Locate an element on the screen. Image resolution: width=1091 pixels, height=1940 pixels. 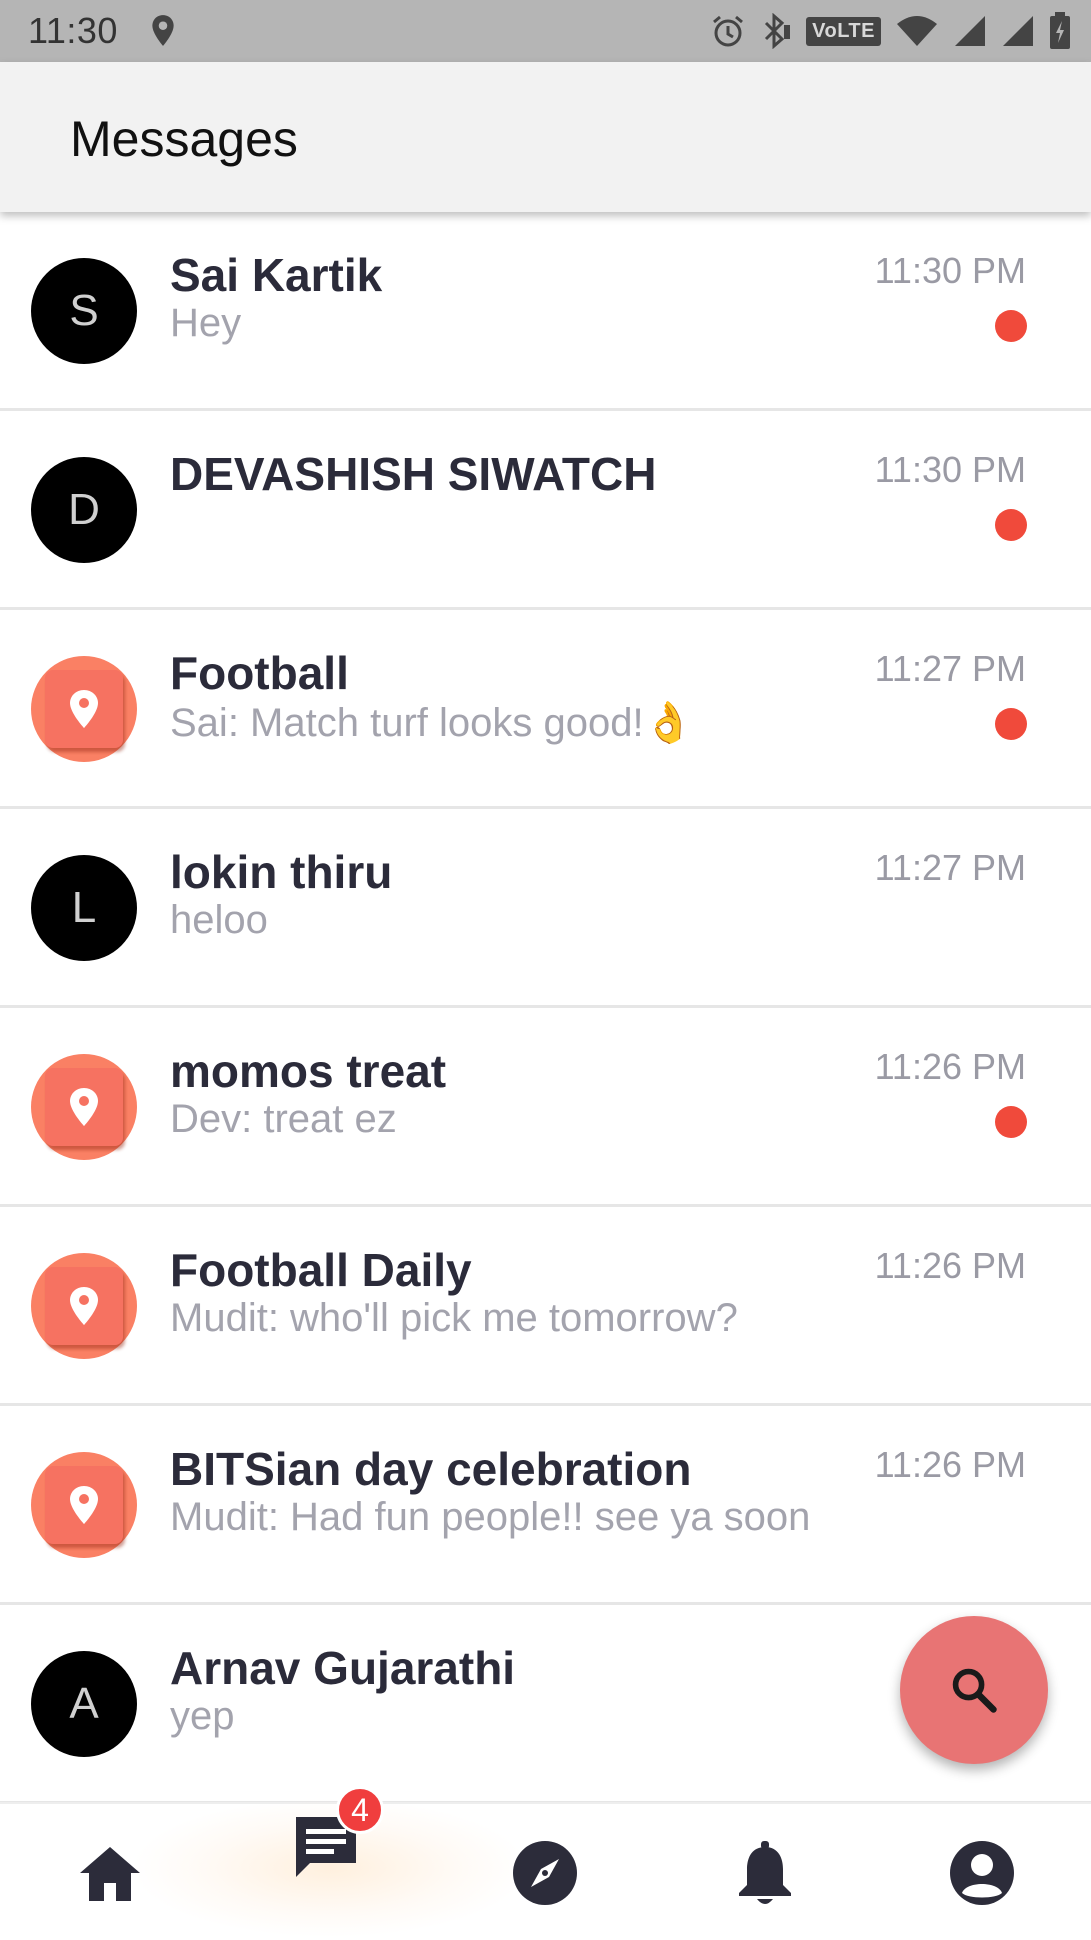
search-icon is located at coordinates (974, 1690).